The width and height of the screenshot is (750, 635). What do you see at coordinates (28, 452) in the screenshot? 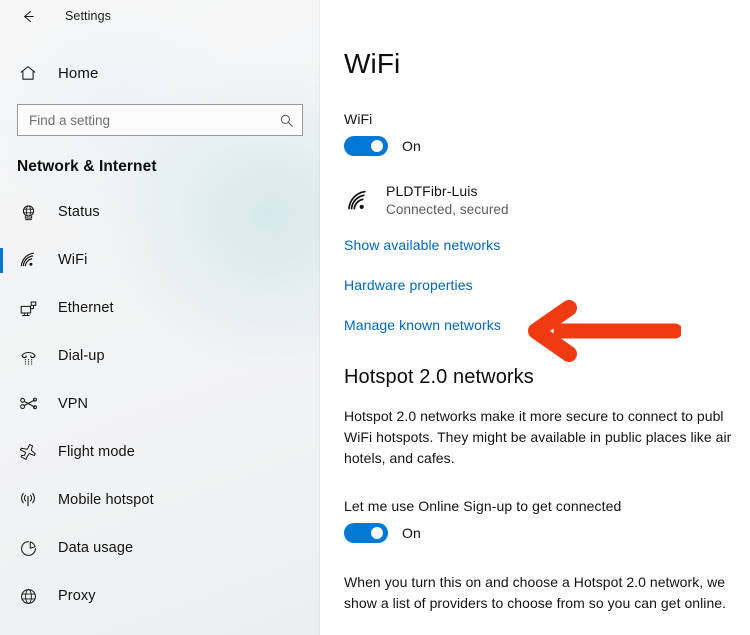
I see `airplane-icon` at bounding box center [28, 452].